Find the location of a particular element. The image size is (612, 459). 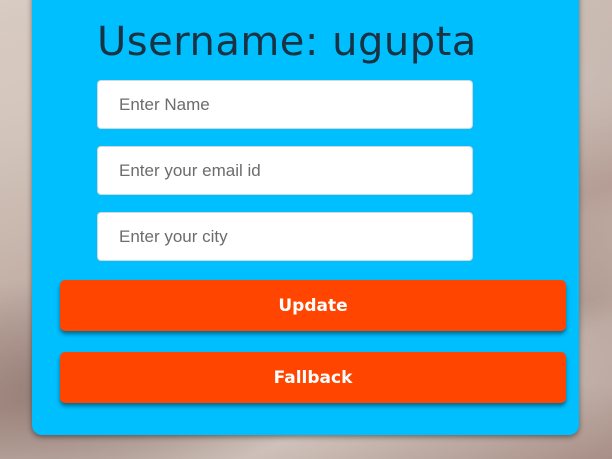

email-input is located at coordinates (285, 170).